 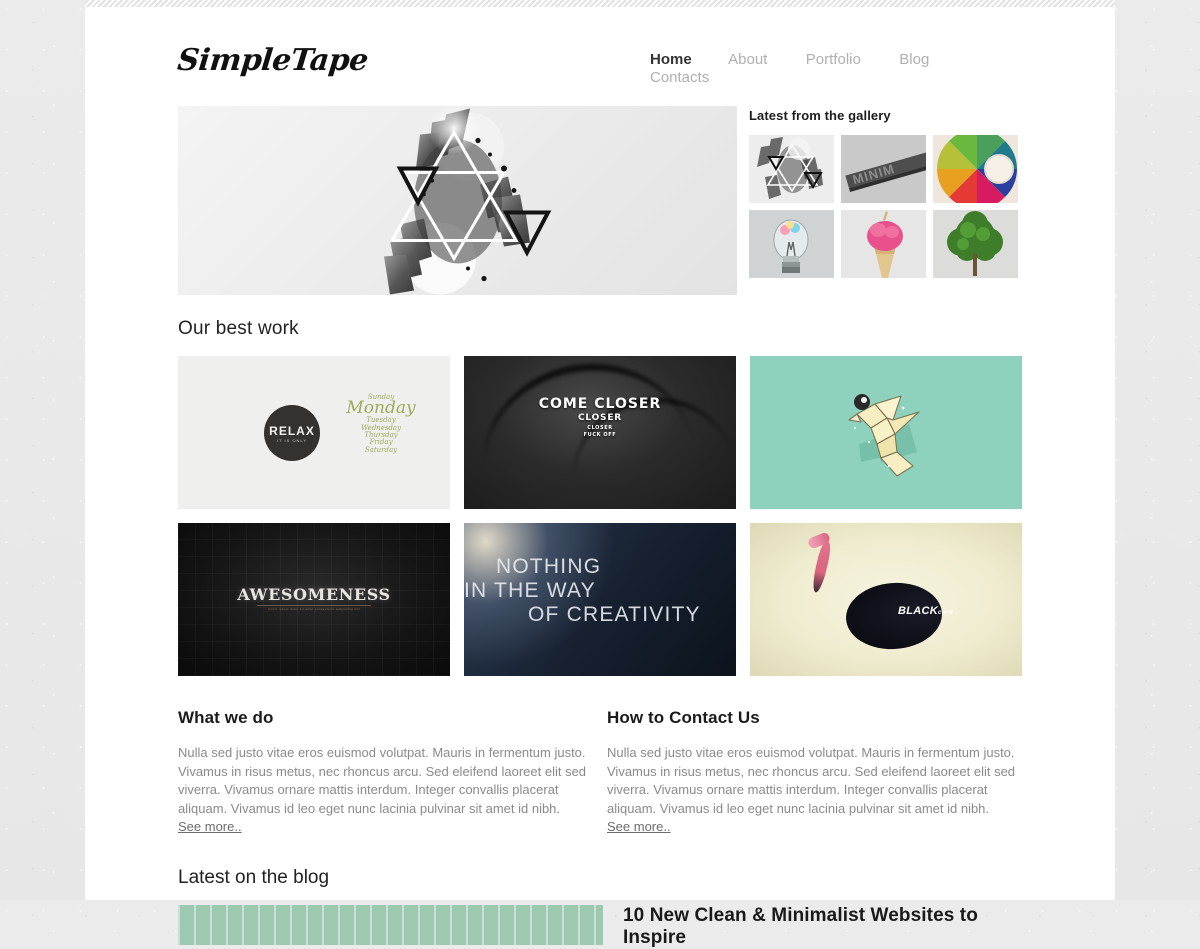 I want to click on flamingo-neck-shape, so click(x=821, y=567).